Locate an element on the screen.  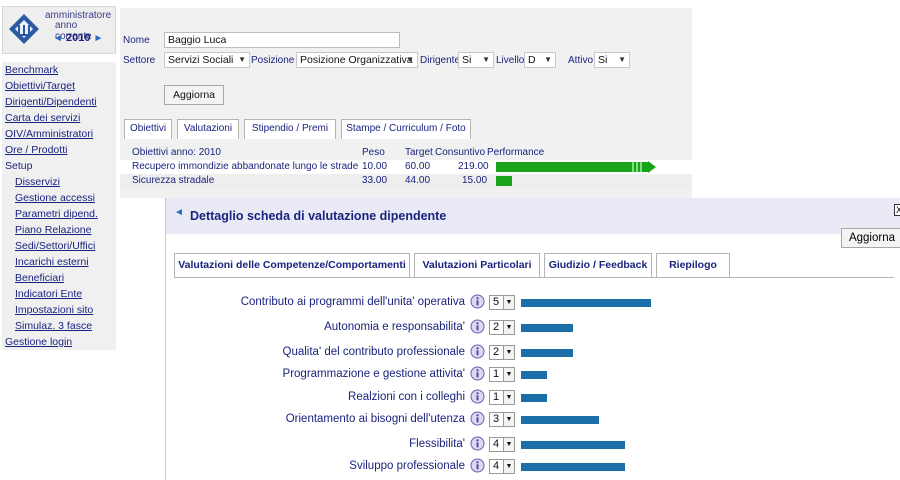
settore-select: Servizi Sociali ▼ is located at coordinates (207, 60).